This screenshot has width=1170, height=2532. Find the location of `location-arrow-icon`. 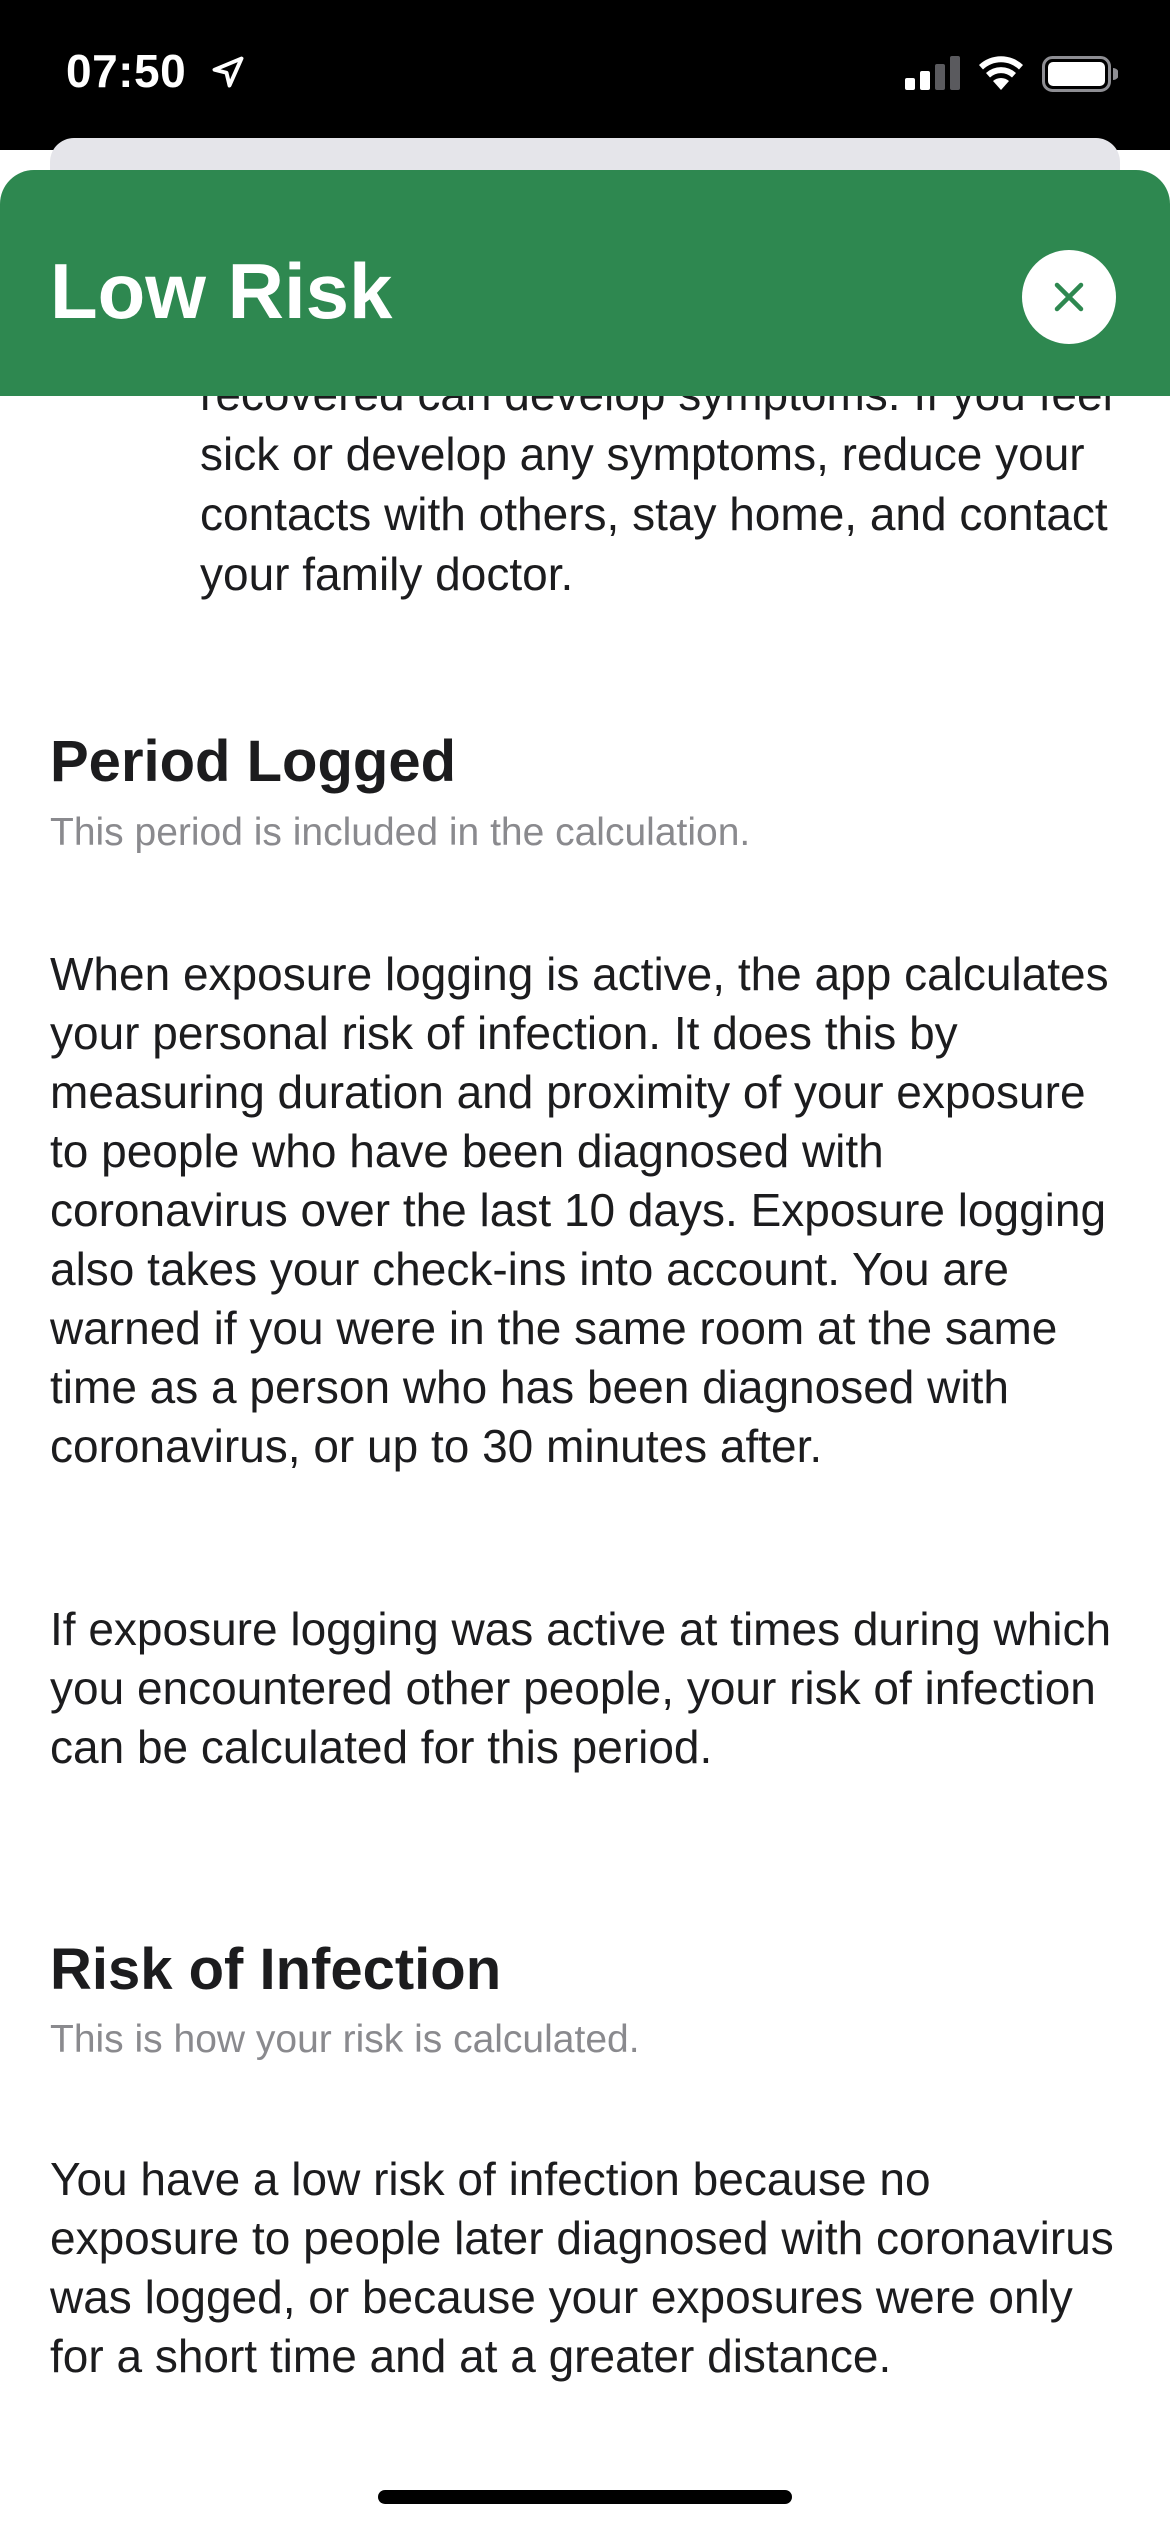

location-arrow-icon is located at coordinates (228, 72).